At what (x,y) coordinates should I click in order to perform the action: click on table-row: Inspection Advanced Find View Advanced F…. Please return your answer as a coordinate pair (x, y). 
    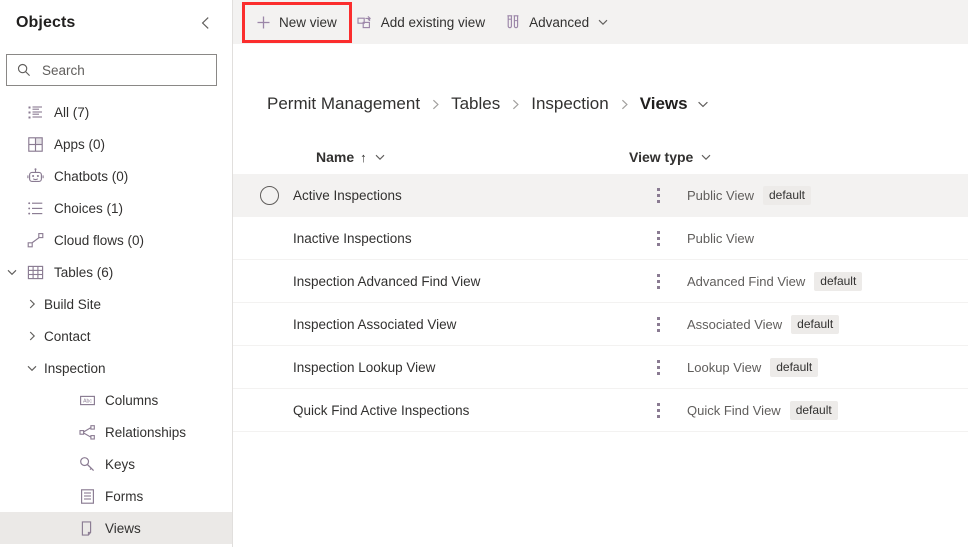
    Looking at the image, I should click on (600, 281).